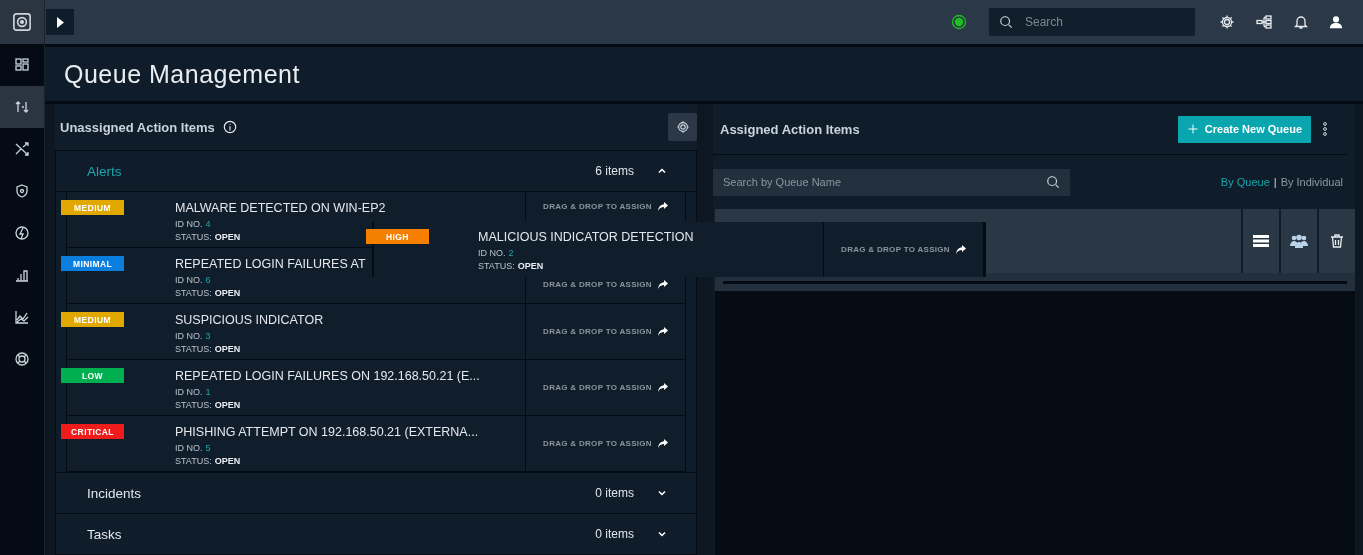  What do you see at coordinates (341, 171) in the screenshot?
I see `section-title: Alerts` at bounding box center [341, 171].